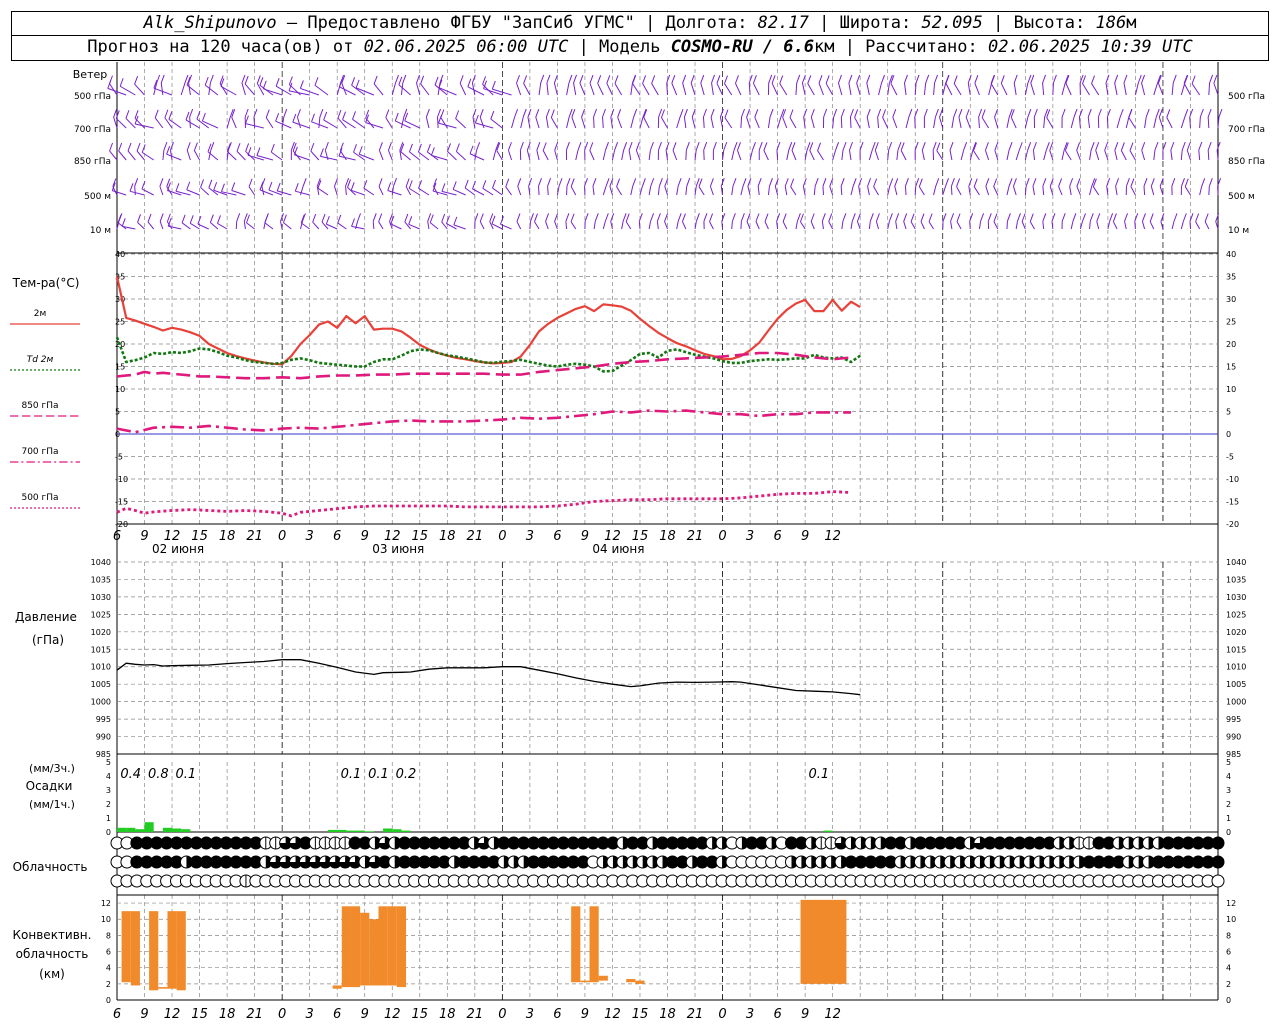 This screenshot has height=1024, width=1280. I want to click on precip-ytick-left: 3, so click(108, 790).